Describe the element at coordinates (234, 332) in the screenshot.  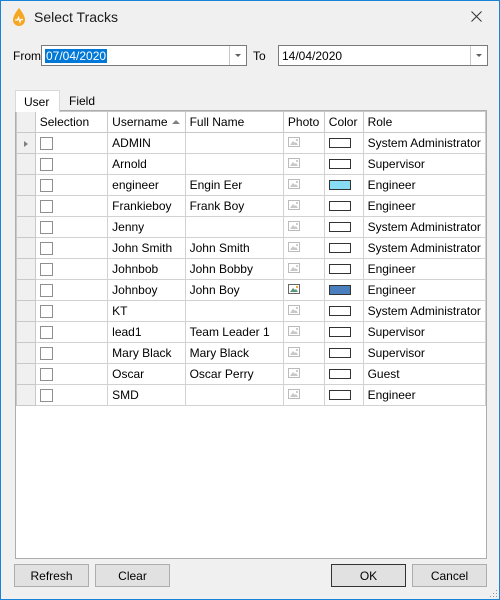
I see `full-name-cell: Team Leader 1` at that location.